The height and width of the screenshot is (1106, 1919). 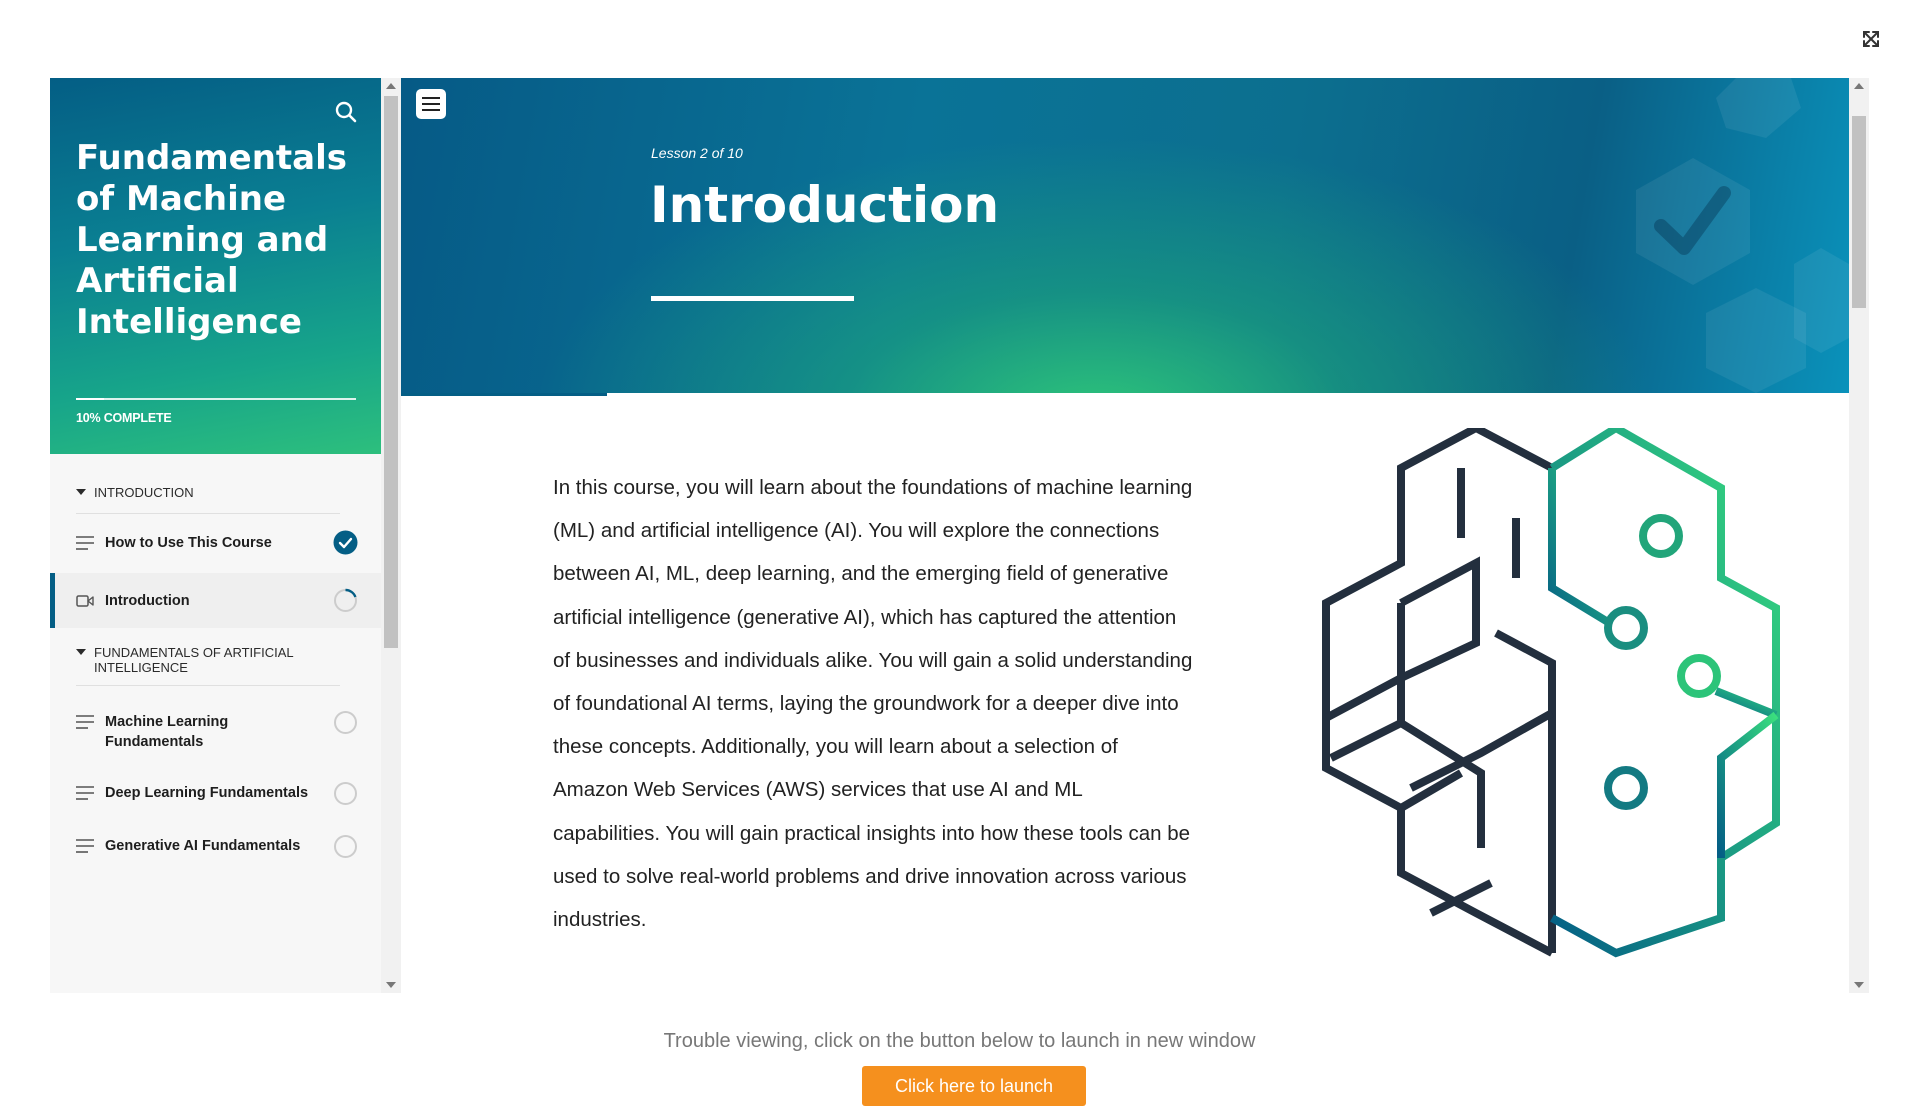 What do you see at coordinates (194, 660) in the screenshot?
I see `section-title: FUNDAMENTALS OF ARTIFICIAL INTELLIGENCE` at bounding box center [194, 660].